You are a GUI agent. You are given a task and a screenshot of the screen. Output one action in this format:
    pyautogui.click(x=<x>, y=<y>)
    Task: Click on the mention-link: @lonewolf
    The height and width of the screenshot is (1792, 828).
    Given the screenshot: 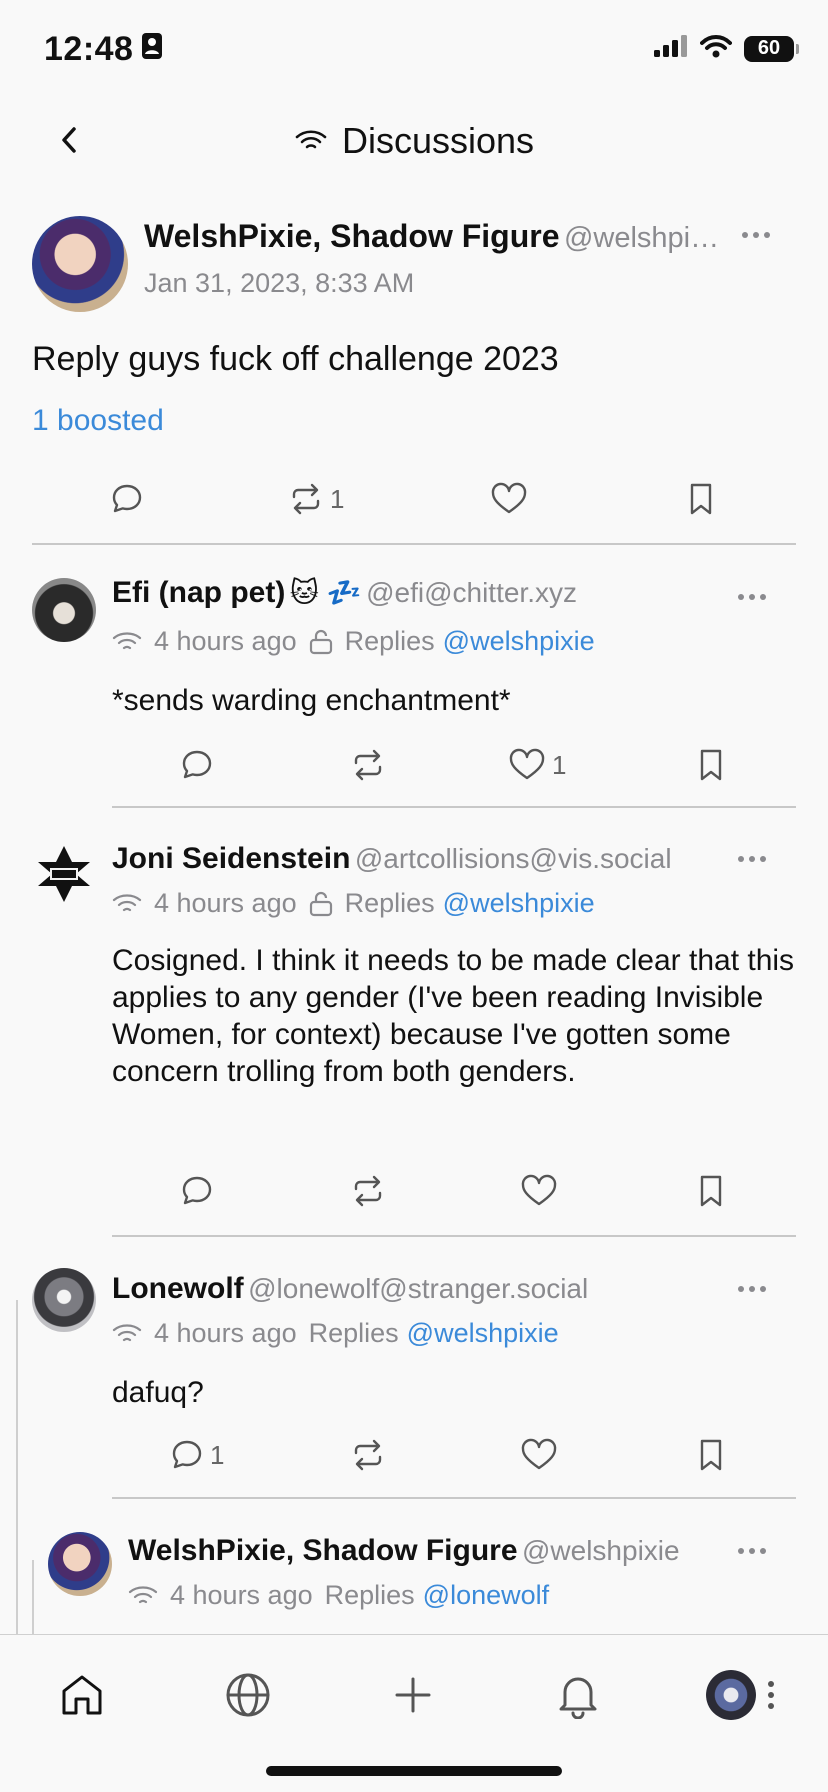 What is the action you would take?
    pyautogui.click(x=486, y=1595)
    